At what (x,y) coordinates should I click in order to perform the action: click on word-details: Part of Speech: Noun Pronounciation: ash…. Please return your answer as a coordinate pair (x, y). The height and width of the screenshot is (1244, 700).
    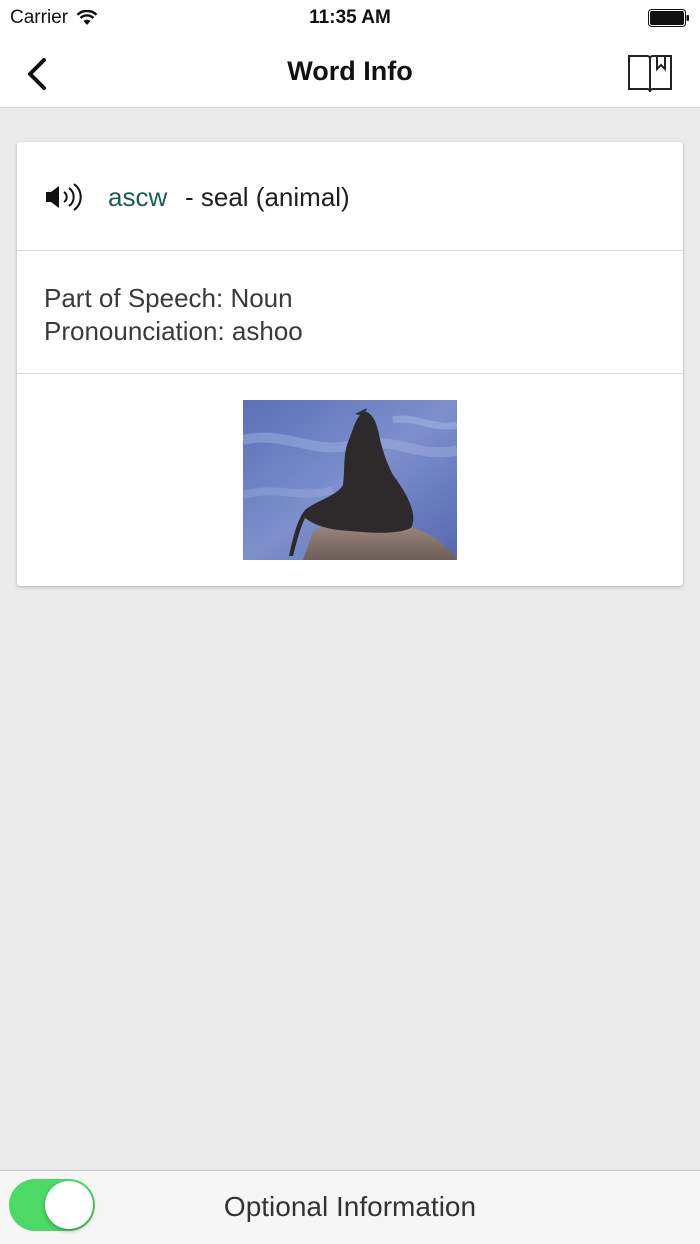
    Looking at the image, I should click on (350, 312).